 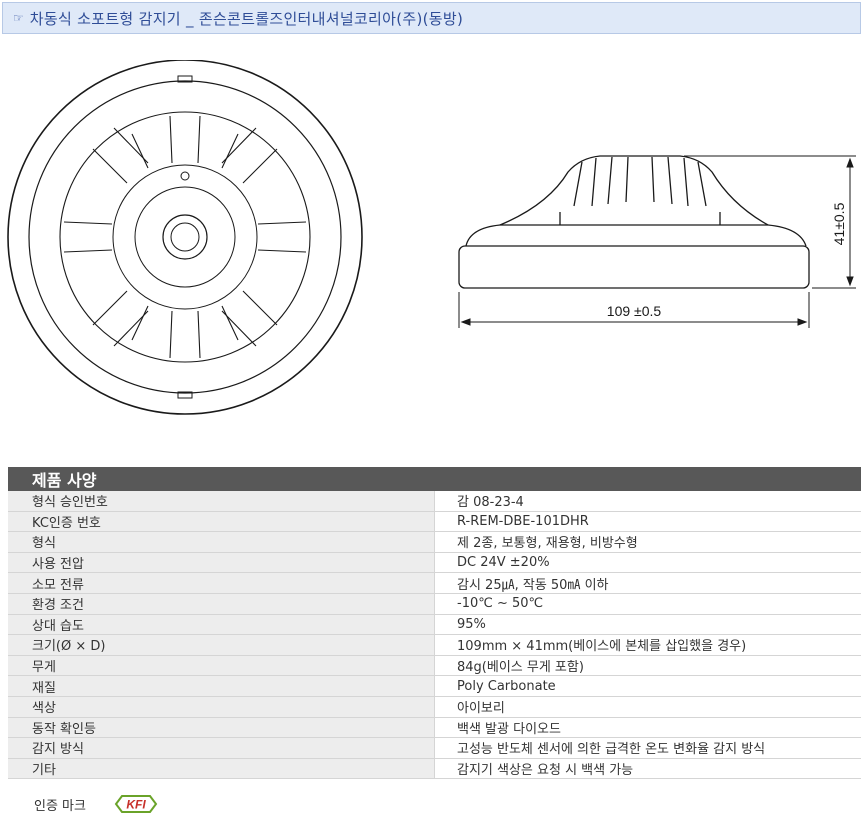 I want to click on table-row: 소모 전류 감시 25㎂, 작동 50㎃ 이하, so click(x=434, y=583).